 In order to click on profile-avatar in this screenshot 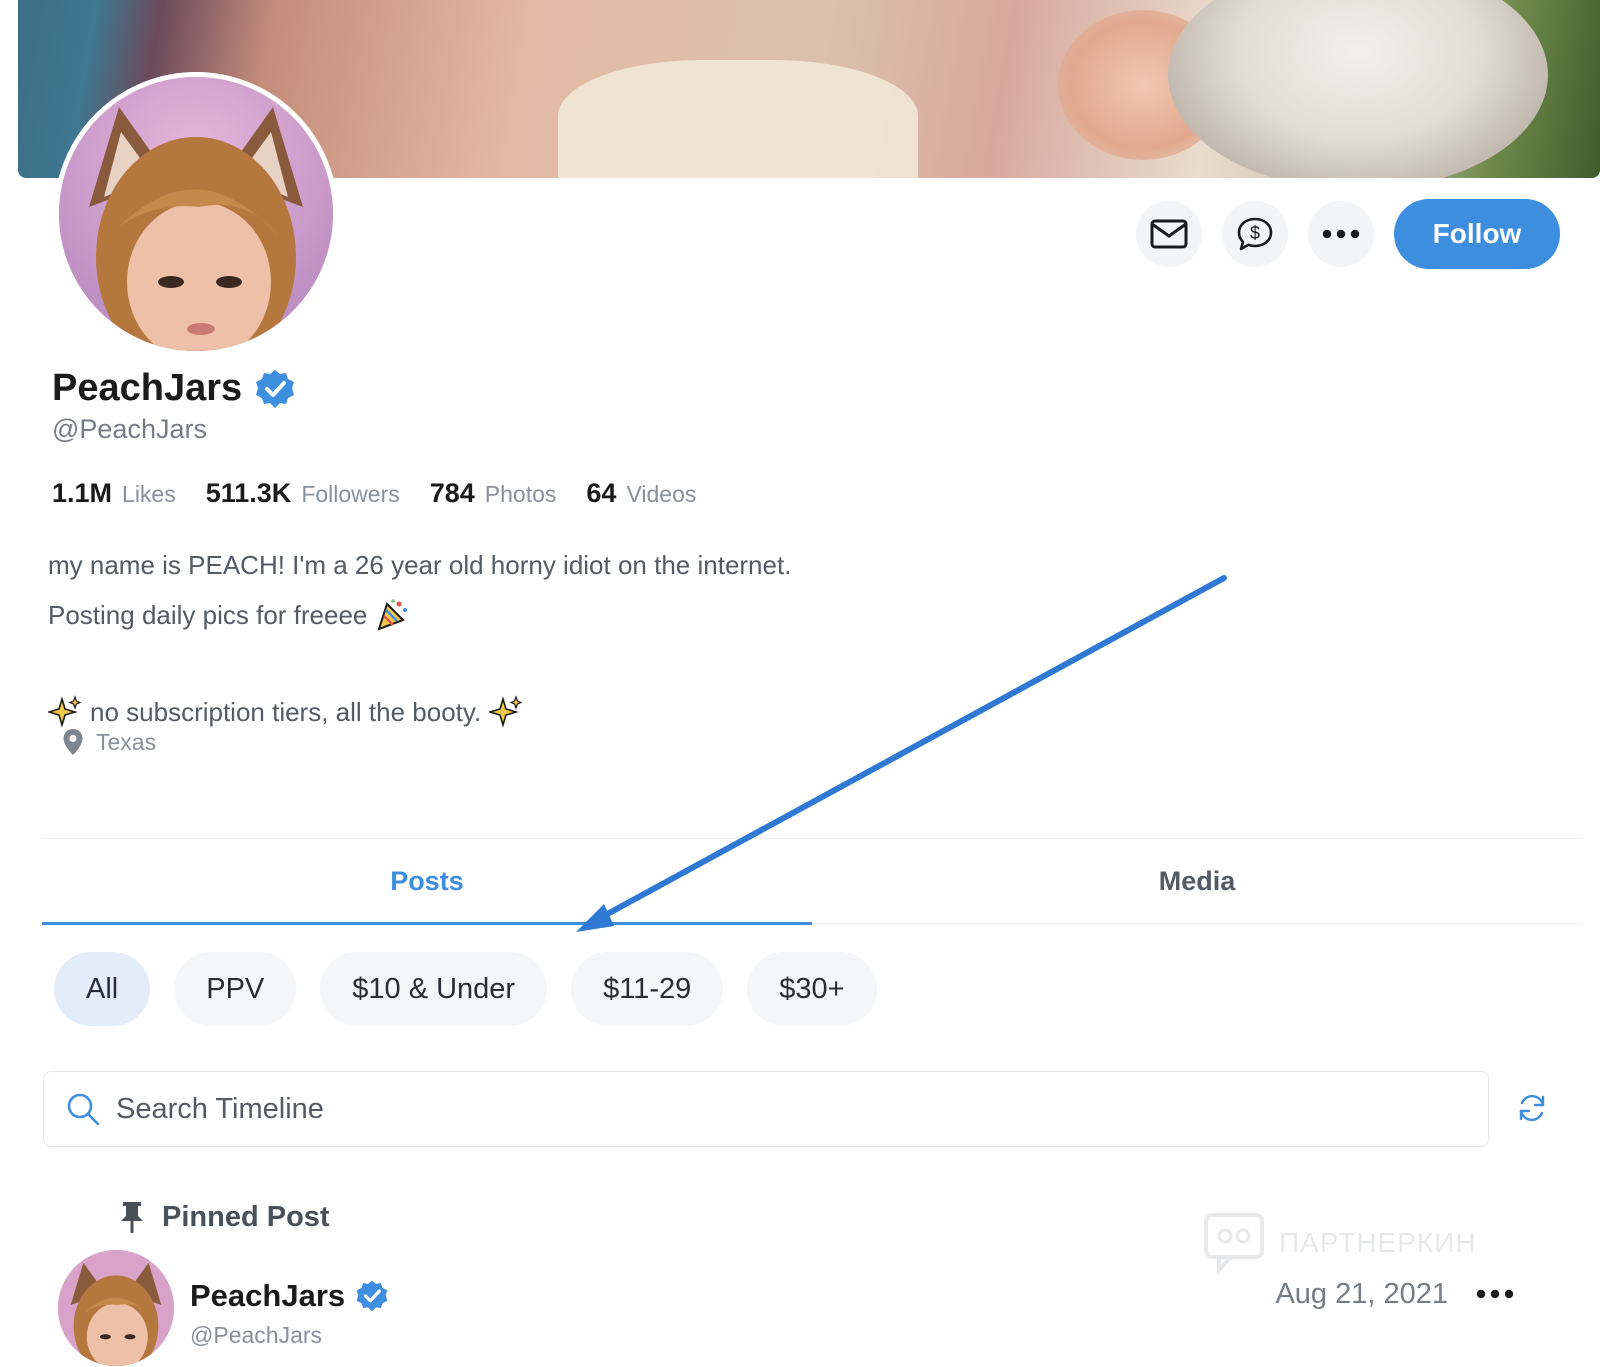, I will do `click(196, 214)`.